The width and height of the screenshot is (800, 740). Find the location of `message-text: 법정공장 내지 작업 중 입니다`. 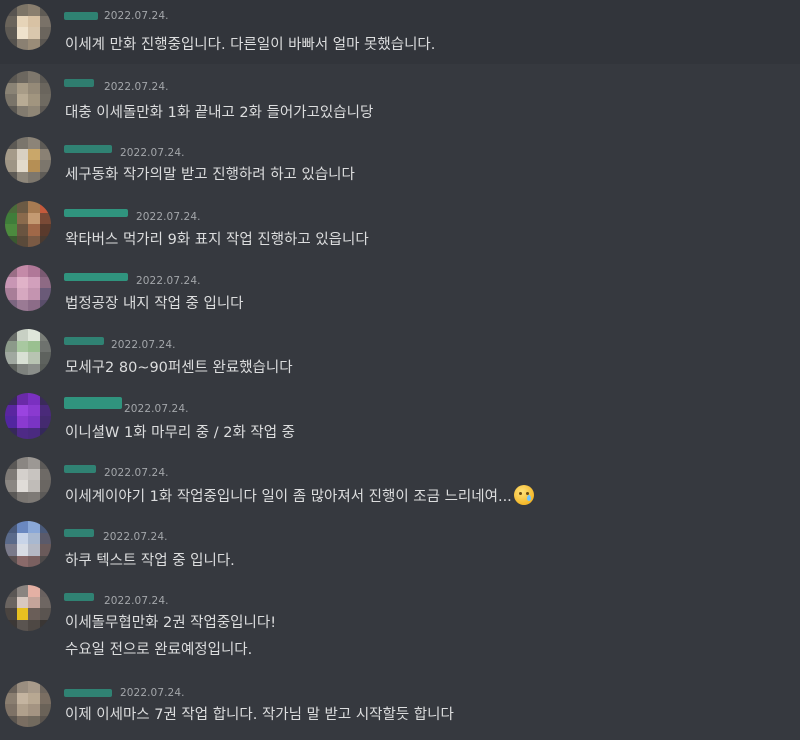

message-text: 법정공장 내지 작업 중 입니다 is located at coordinates (154, 304).